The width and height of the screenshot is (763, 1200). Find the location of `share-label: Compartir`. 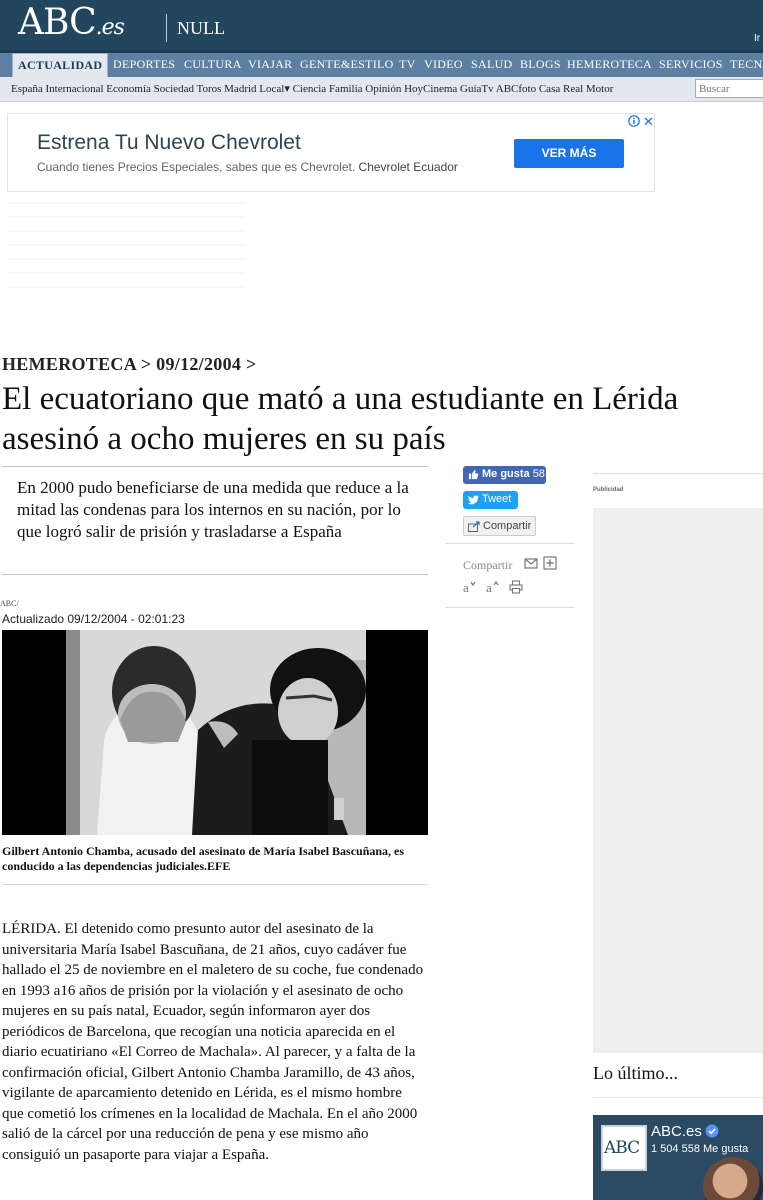

share-label: Compartir is located at coordinates (488, 565).